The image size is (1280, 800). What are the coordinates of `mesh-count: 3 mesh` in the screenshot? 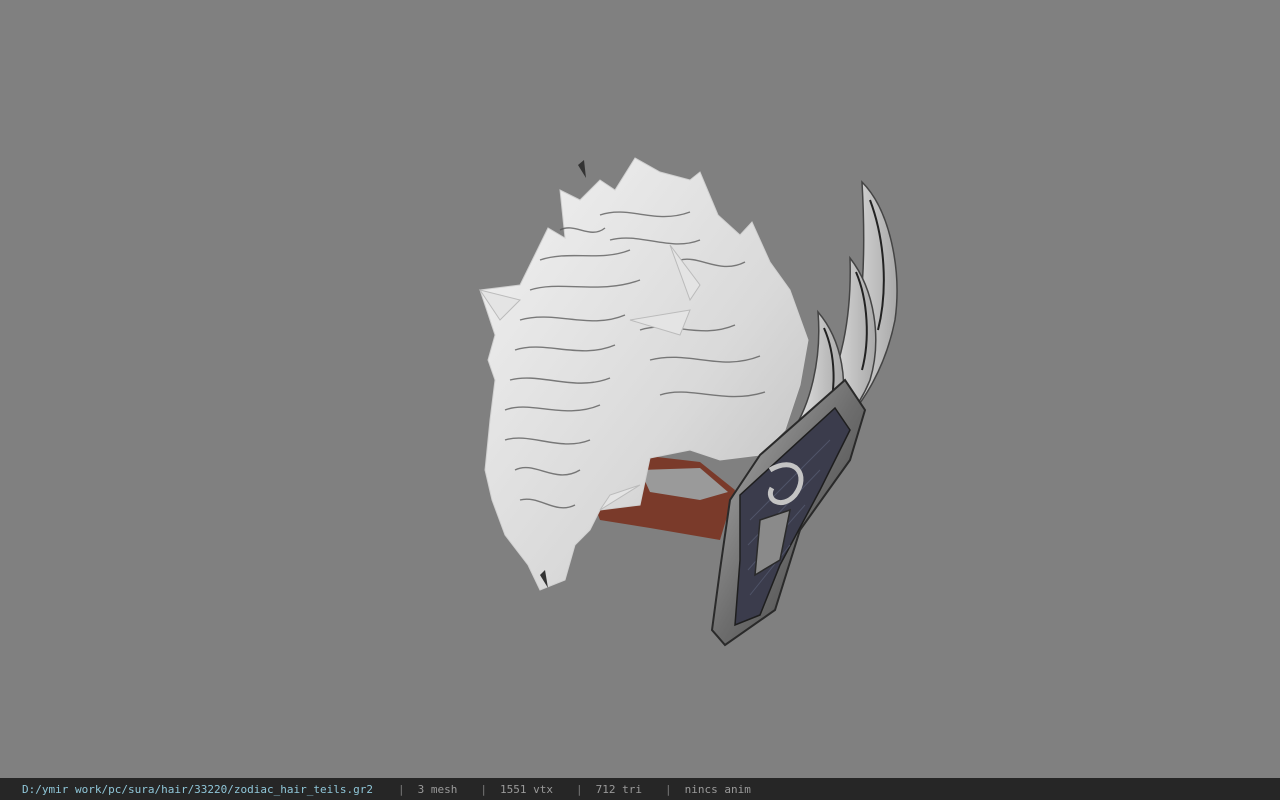 It's located at (437, 789).